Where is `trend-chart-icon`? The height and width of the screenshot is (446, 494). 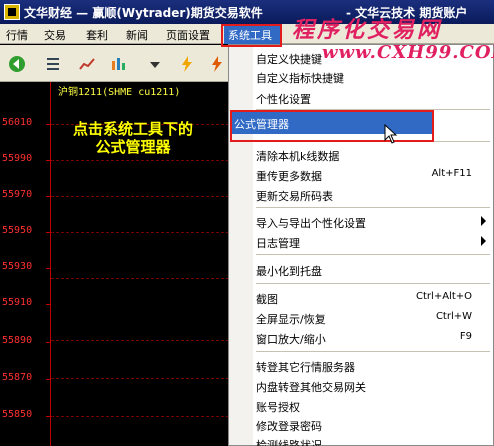 trend-chart-icon is located at coordinates (87, 64).